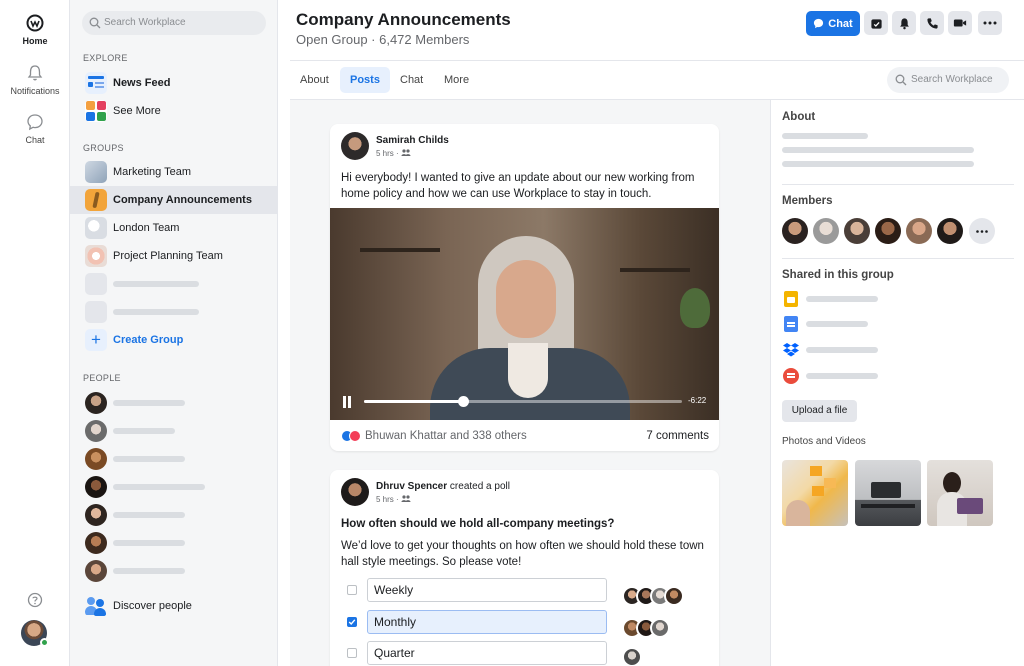 The height and width of the screenshot is (666, 1024). What do you see at coordinates (840, 23) in the screenshot?
I see `chat-button-label: Chat` at bounding box center [840, 23].